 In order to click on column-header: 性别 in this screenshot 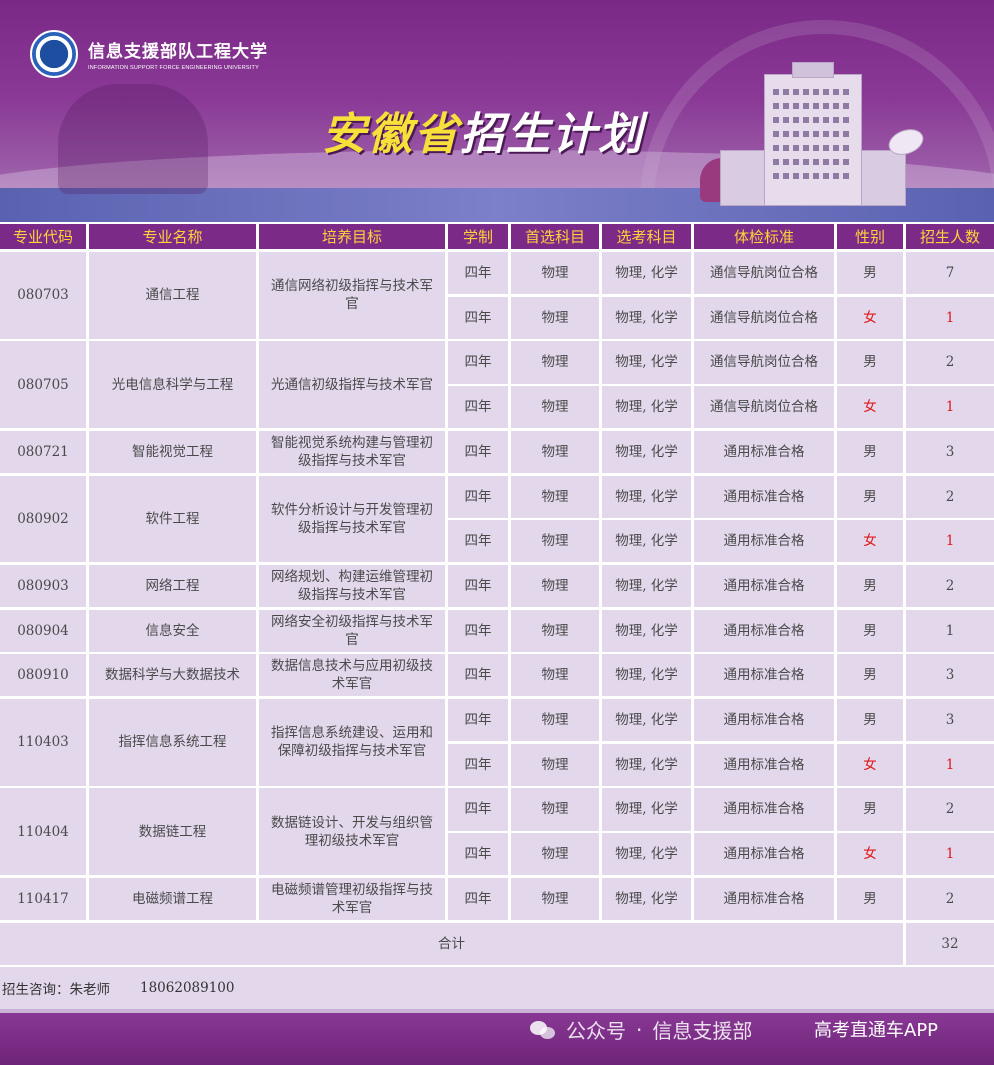, I will do `click(870, 236)`.